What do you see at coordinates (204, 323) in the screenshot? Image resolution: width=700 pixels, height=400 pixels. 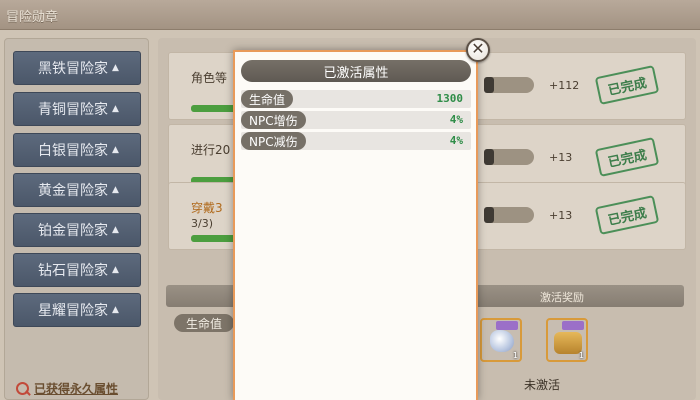 I see `reward-attribute-tag: 生命值` at bounding box center [204, 323].